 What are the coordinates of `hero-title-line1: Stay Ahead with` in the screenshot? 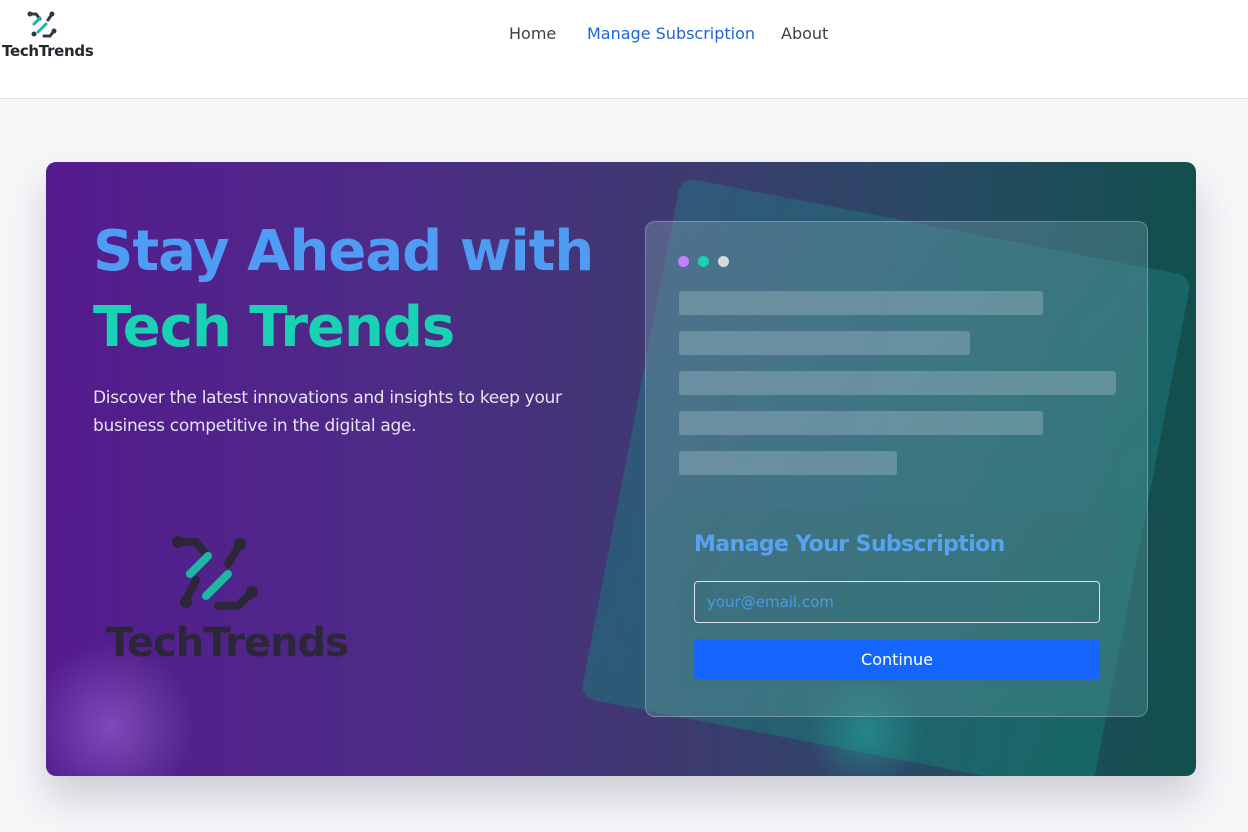 It's located at (343, 251).